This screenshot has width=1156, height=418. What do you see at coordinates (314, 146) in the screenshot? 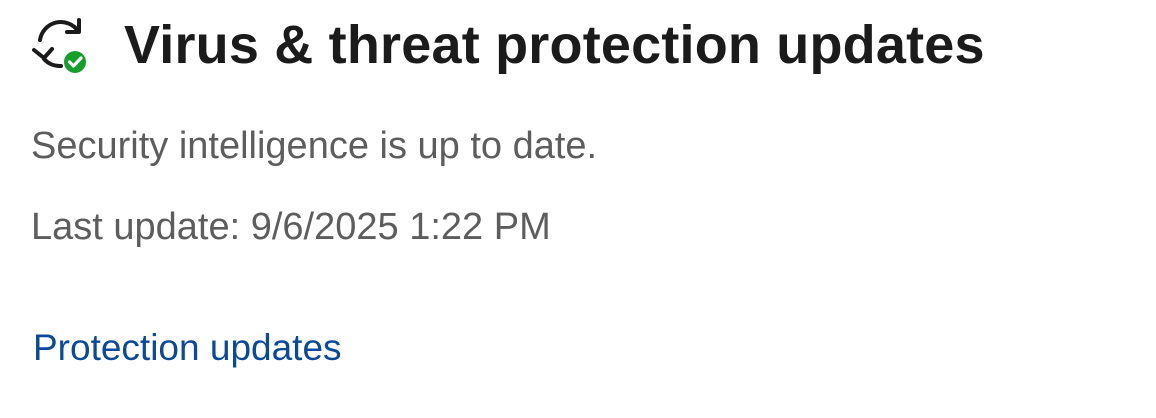
I see `status-text: Security intelligence is up to date.` at bounding box center [314, 146].